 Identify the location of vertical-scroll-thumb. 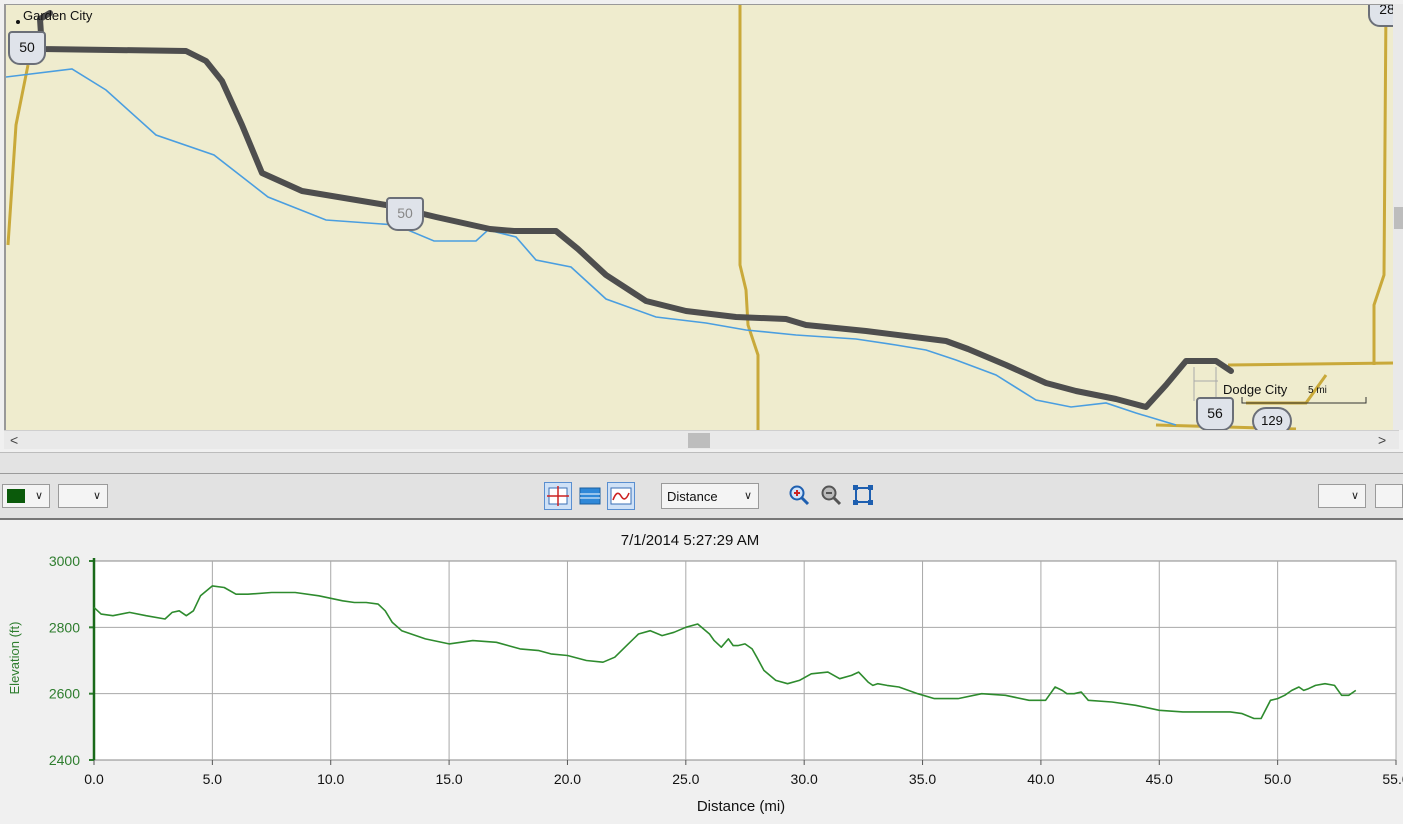
(1398, 218).